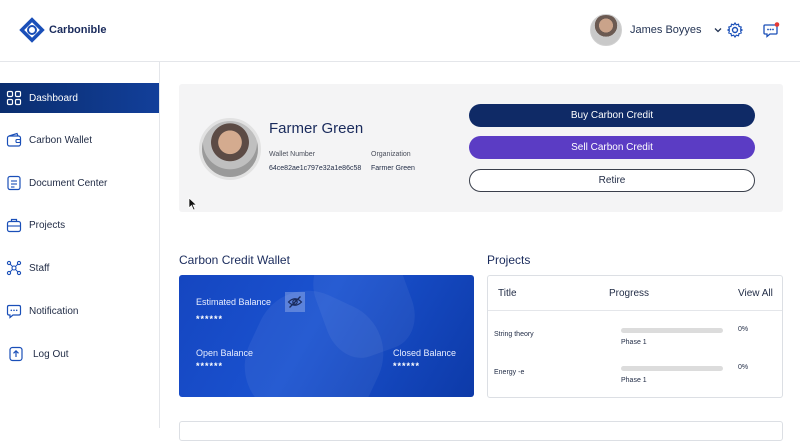 This screenshot has height=441, width=800. Describe the element at coordinates (400, 31) in the screenshot. I see `top-bar: Carbonible James Boyyes` at that location.